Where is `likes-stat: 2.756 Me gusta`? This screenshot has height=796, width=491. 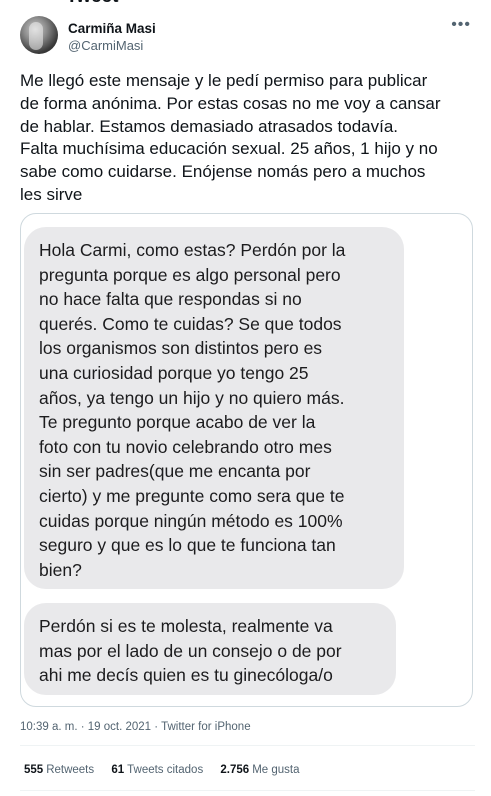
likes-stat: 2.756 Me gusta is located at coordinates (259, 770).